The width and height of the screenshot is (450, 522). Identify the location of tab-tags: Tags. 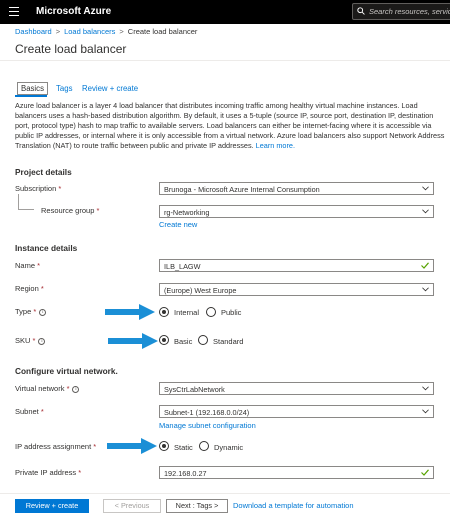
(64, 88).